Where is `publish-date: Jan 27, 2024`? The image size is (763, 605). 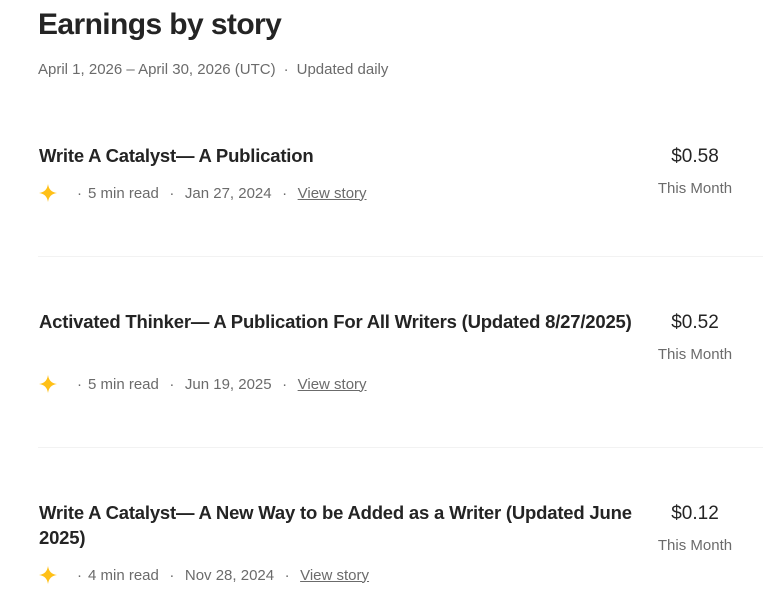 publish-date: Jan 27, 2024 is located at coordinates (228, 193).